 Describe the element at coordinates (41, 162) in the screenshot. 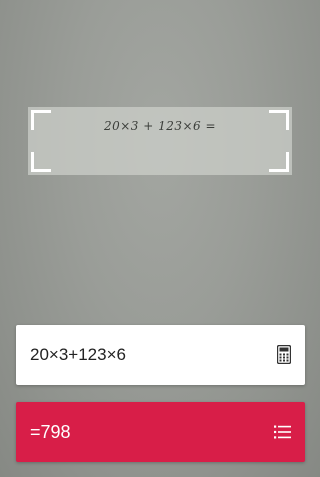

I see `scan-corner-bottom-left` at that location.